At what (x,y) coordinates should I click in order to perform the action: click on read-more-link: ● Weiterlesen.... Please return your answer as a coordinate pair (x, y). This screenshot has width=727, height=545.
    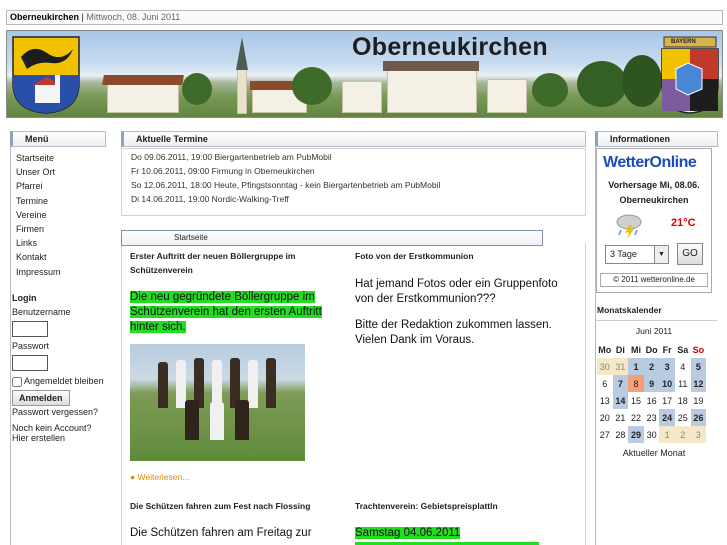
    Looking at the image, I should click on (159, 477).